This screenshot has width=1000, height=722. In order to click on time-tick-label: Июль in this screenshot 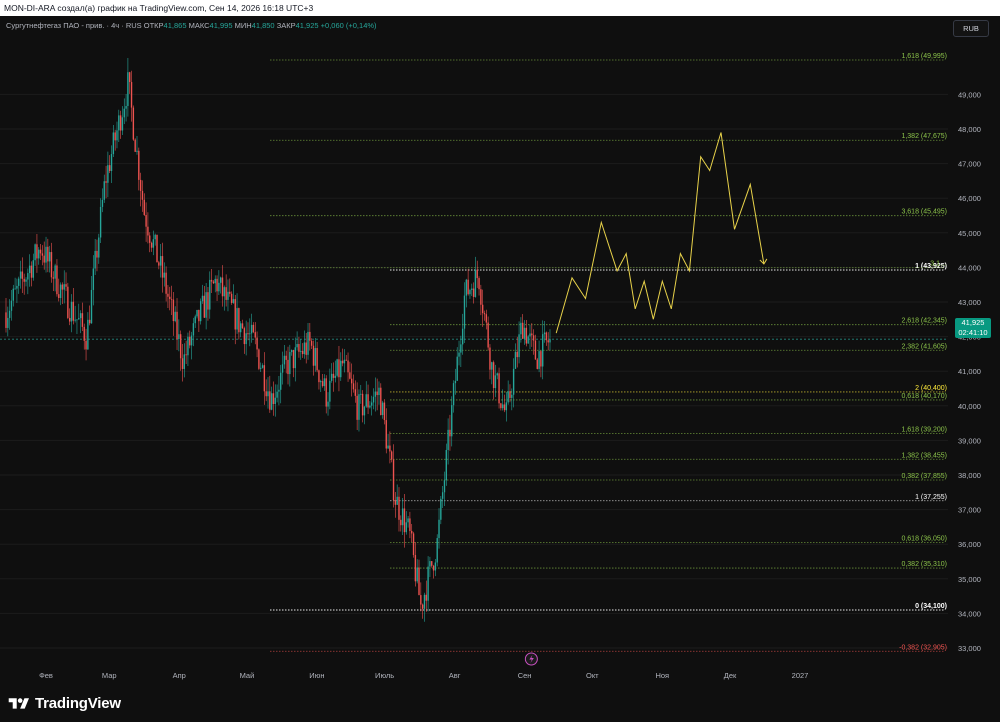, I will do `click(384, 675)`.